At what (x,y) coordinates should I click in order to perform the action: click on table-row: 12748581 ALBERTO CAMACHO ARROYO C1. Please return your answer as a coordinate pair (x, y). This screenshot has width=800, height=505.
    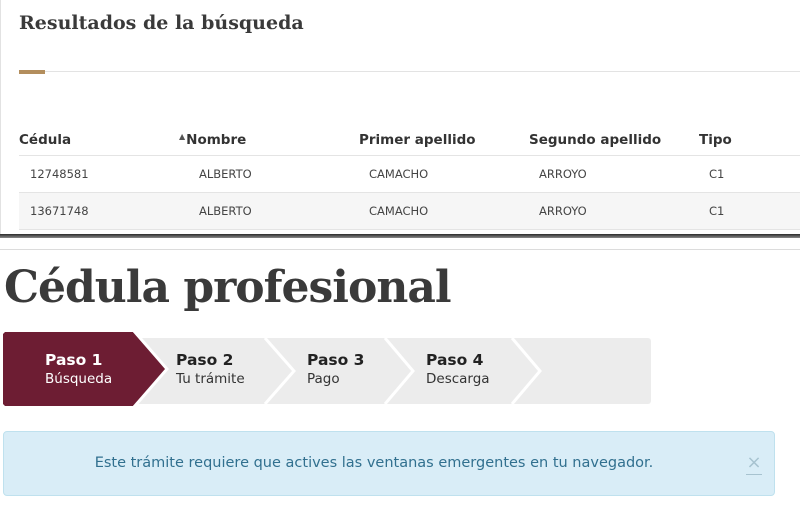
    Looking at the image, I should click on (409, 174).